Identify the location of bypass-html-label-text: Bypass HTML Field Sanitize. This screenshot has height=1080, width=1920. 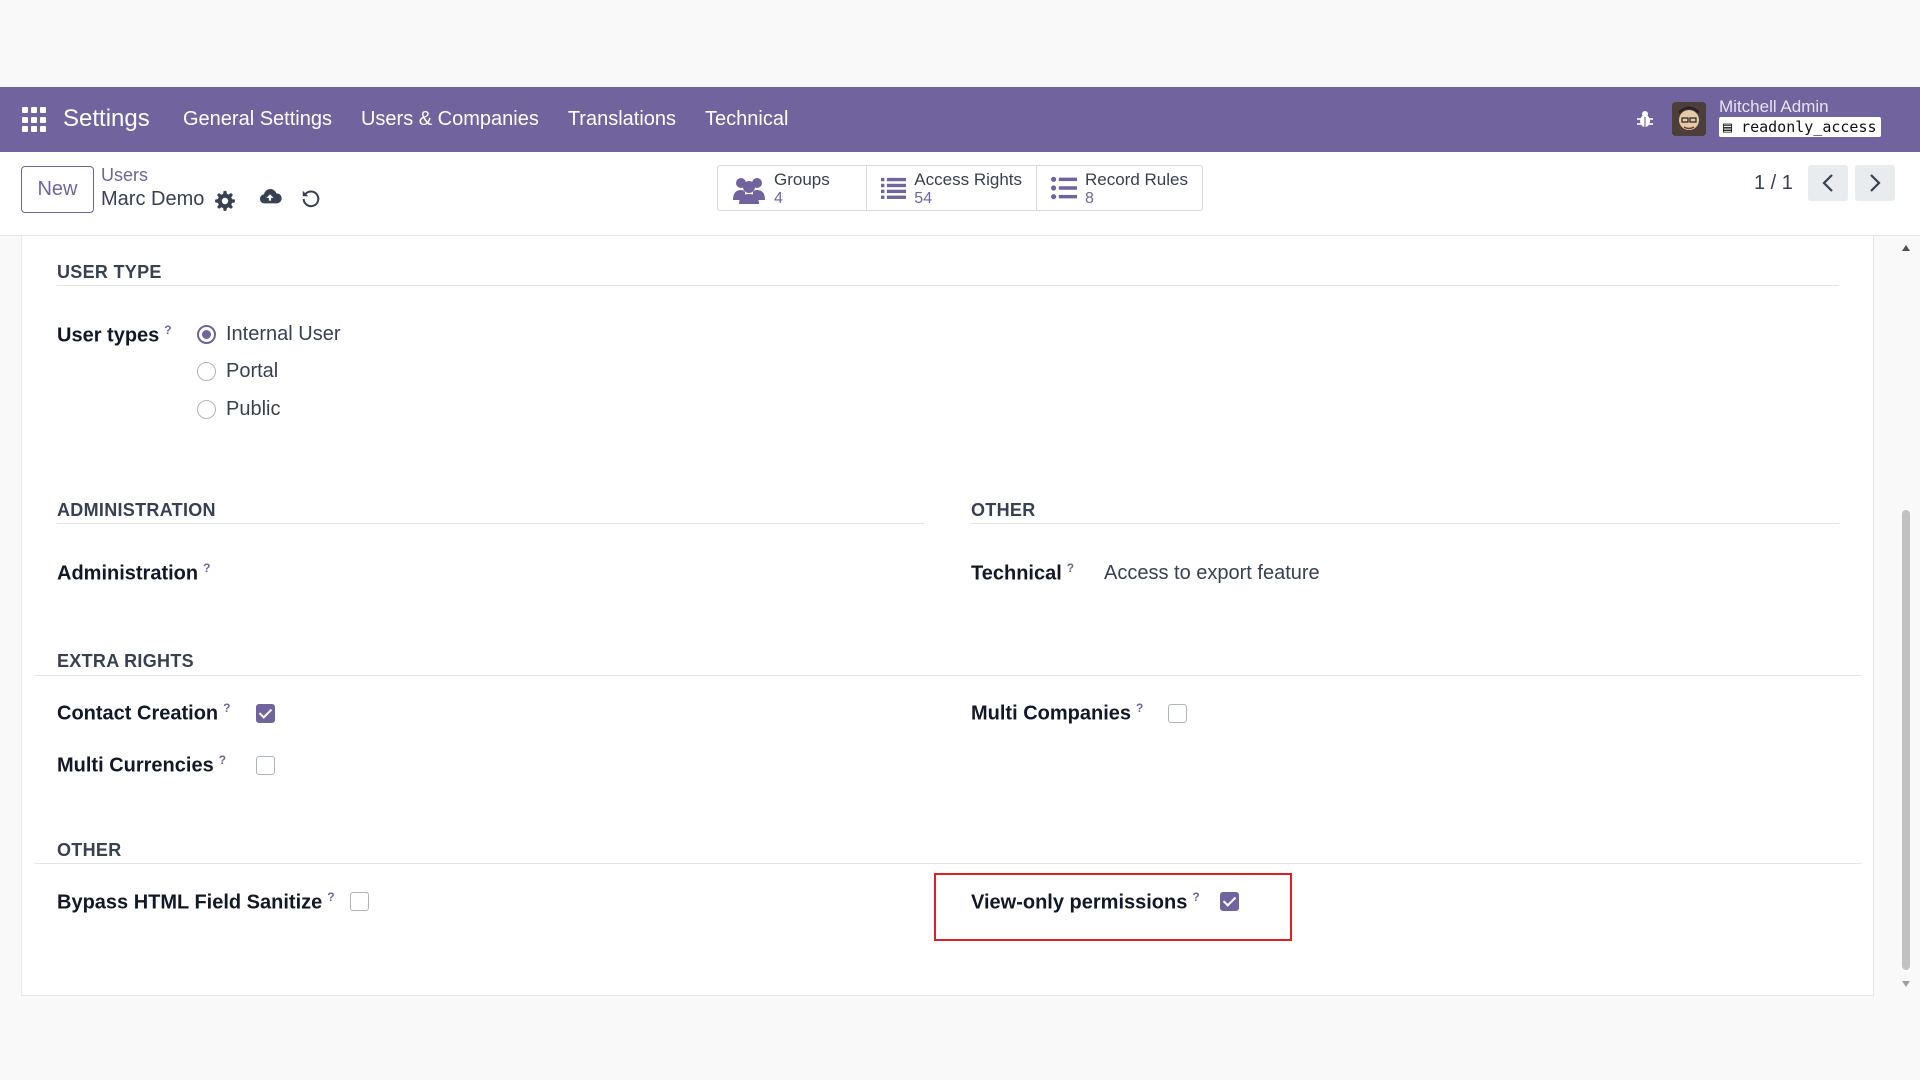
(190, 902).